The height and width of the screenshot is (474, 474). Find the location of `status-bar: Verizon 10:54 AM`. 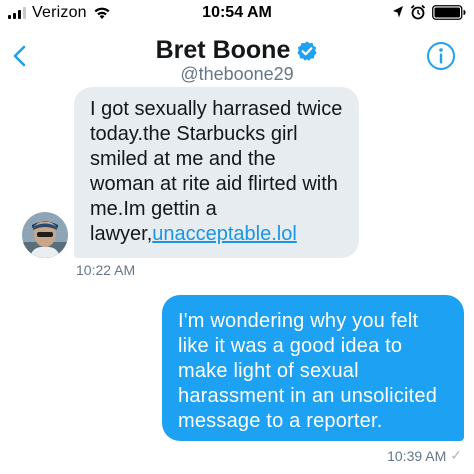

status-bar: Verizon 10:54 AM is located at coordinates (237, 13).